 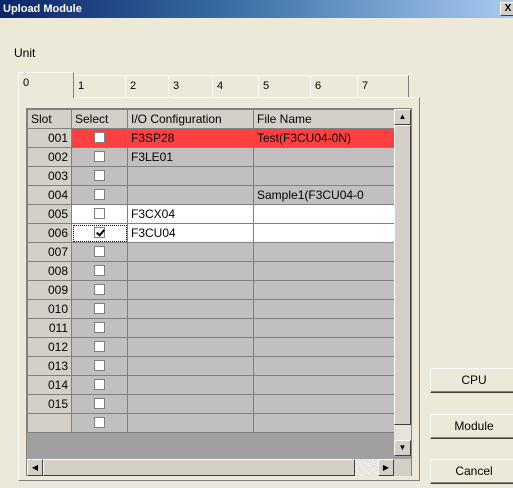 I want to click on table-row: 007, so click(x=211, y=252).